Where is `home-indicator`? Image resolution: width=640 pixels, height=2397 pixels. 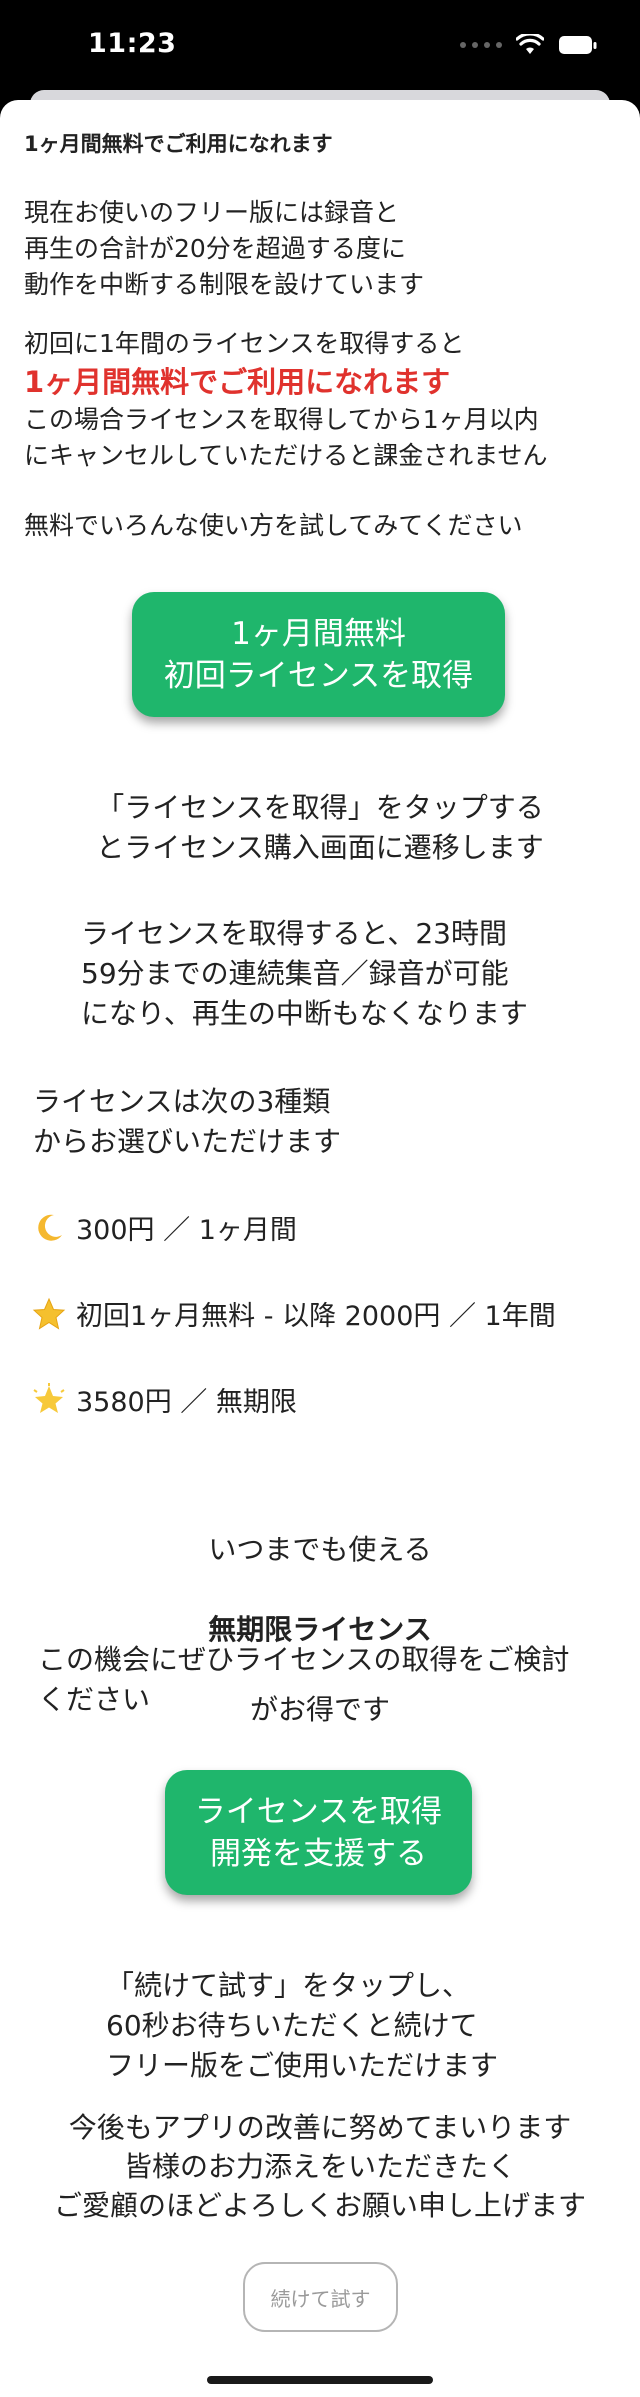
home-indicator is located at coordinates (320, 2380).